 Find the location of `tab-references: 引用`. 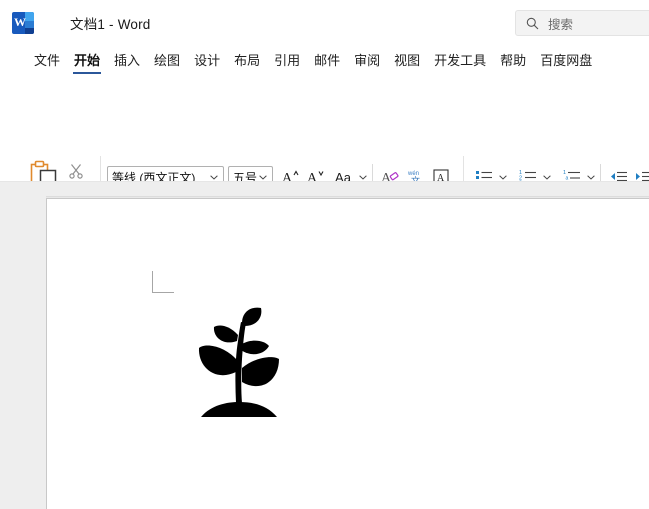

tab-references: 引用 is located at coordinates (287, 59).